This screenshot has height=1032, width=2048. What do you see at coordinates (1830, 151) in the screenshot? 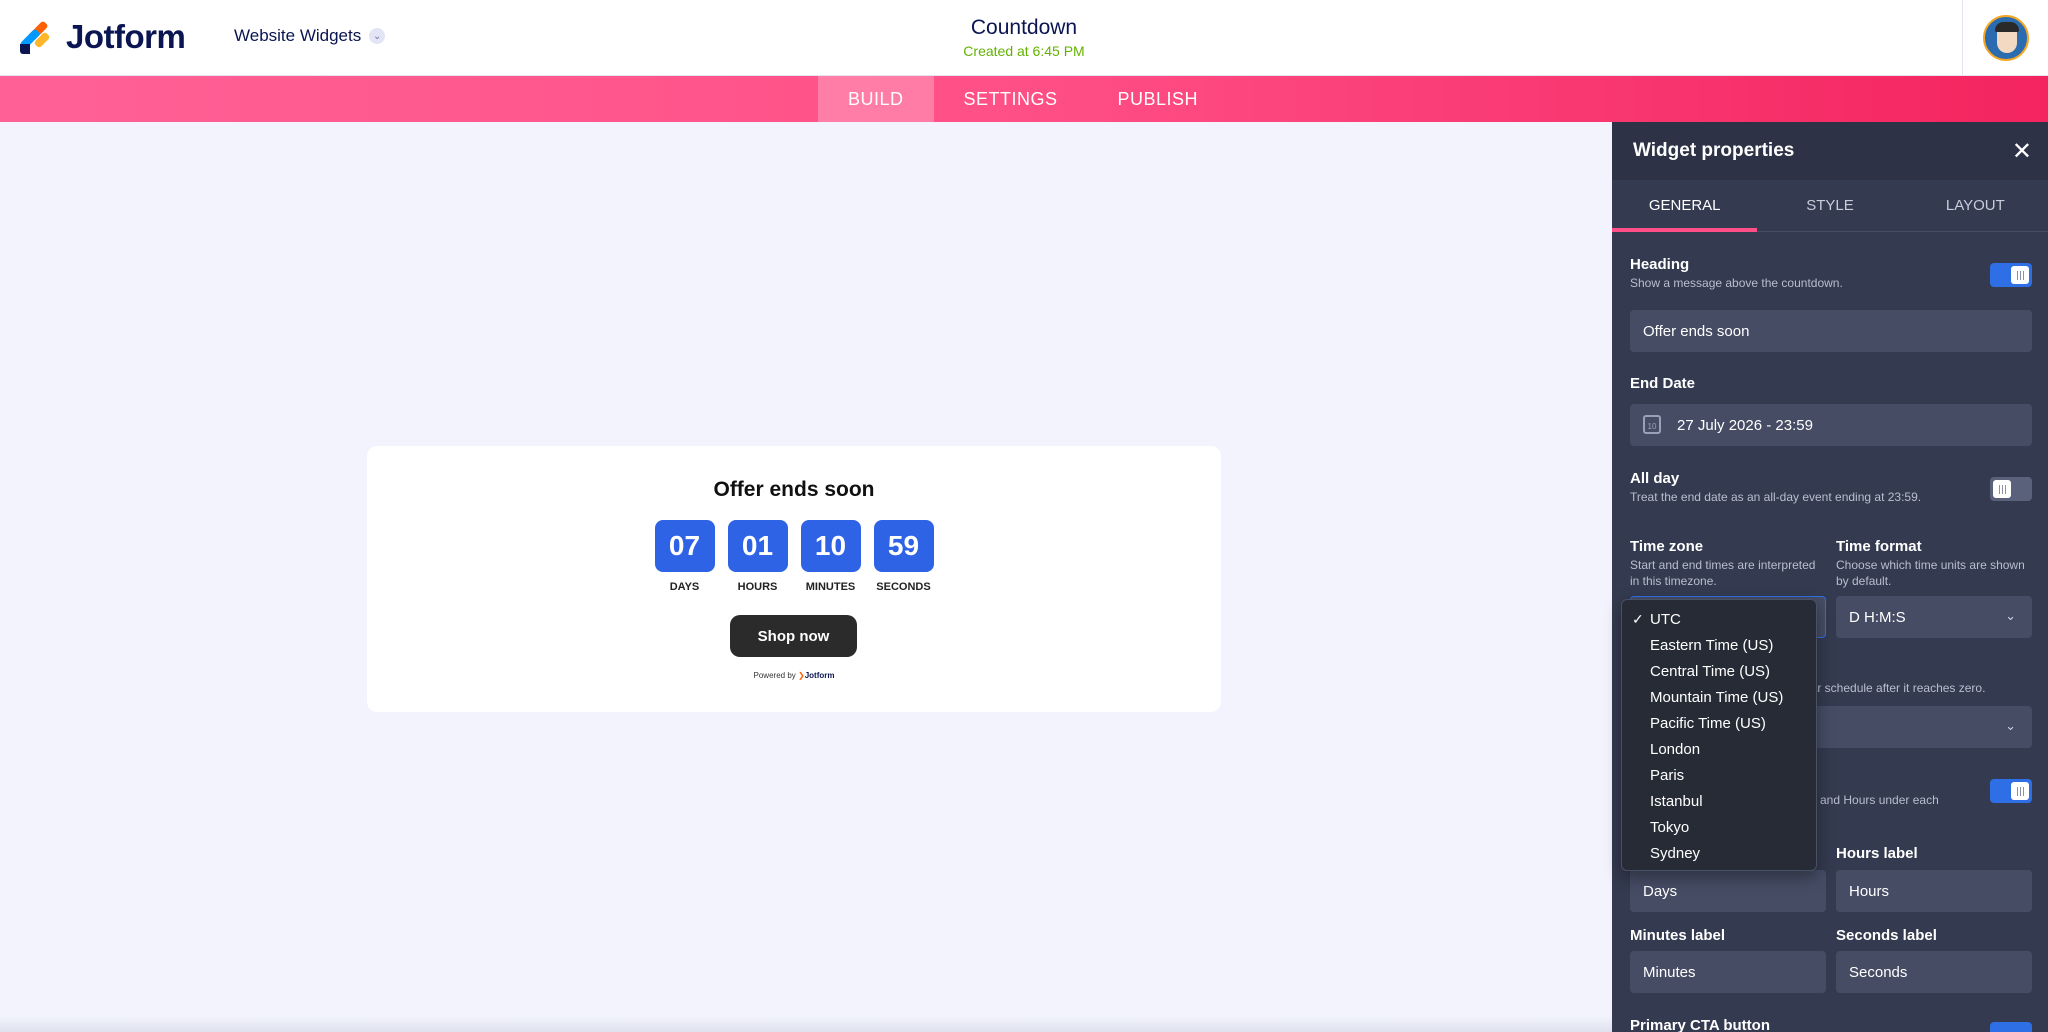
I see `panel-header: Widget properties ✕` at bounding box center [1830, 151].